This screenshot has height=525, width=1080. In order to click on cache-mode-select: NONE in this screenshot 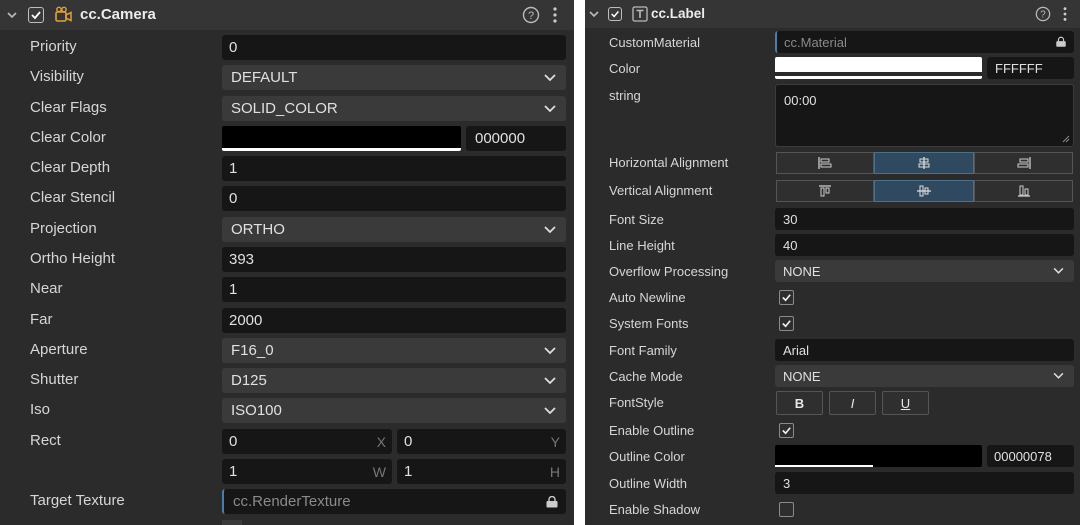, I will do `click(924, 376)`.